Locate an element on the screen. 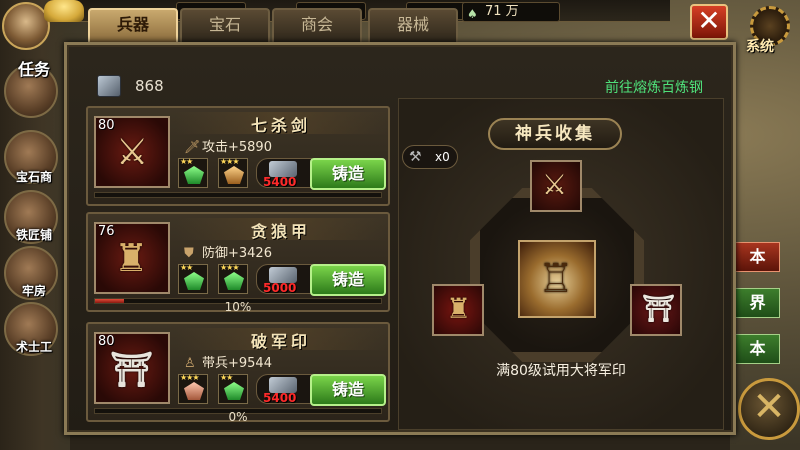 This screenshot has height=450, width=800. silver-icon: ♠ is located at coordinates (472, 14).